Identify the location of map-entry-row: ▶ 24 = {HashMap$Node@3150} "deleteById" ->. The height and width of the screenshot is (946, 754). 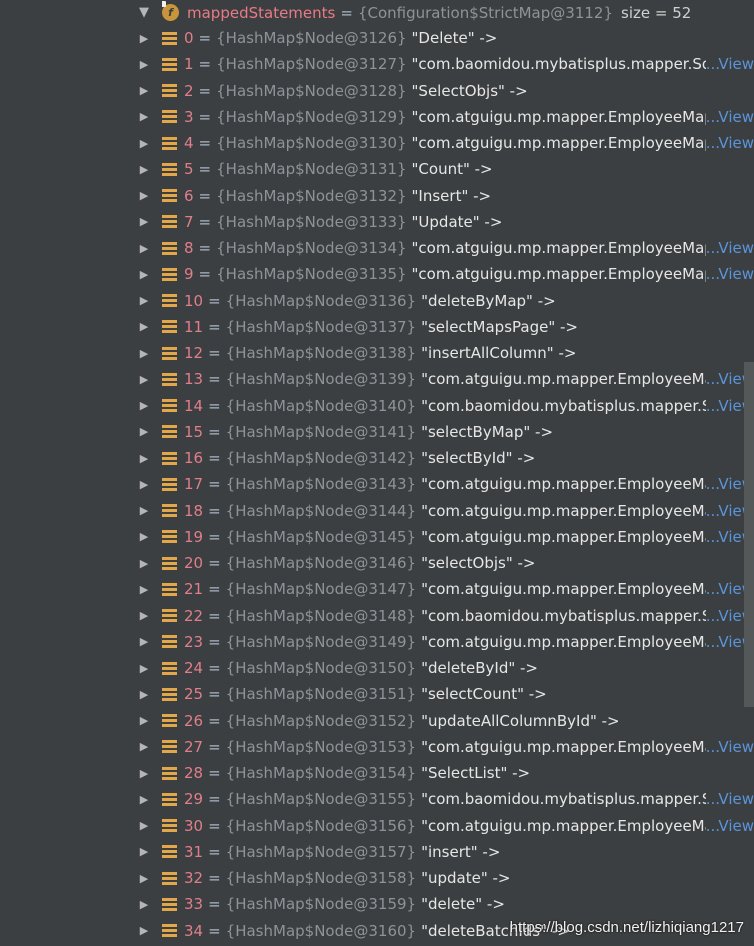
(377, 668).